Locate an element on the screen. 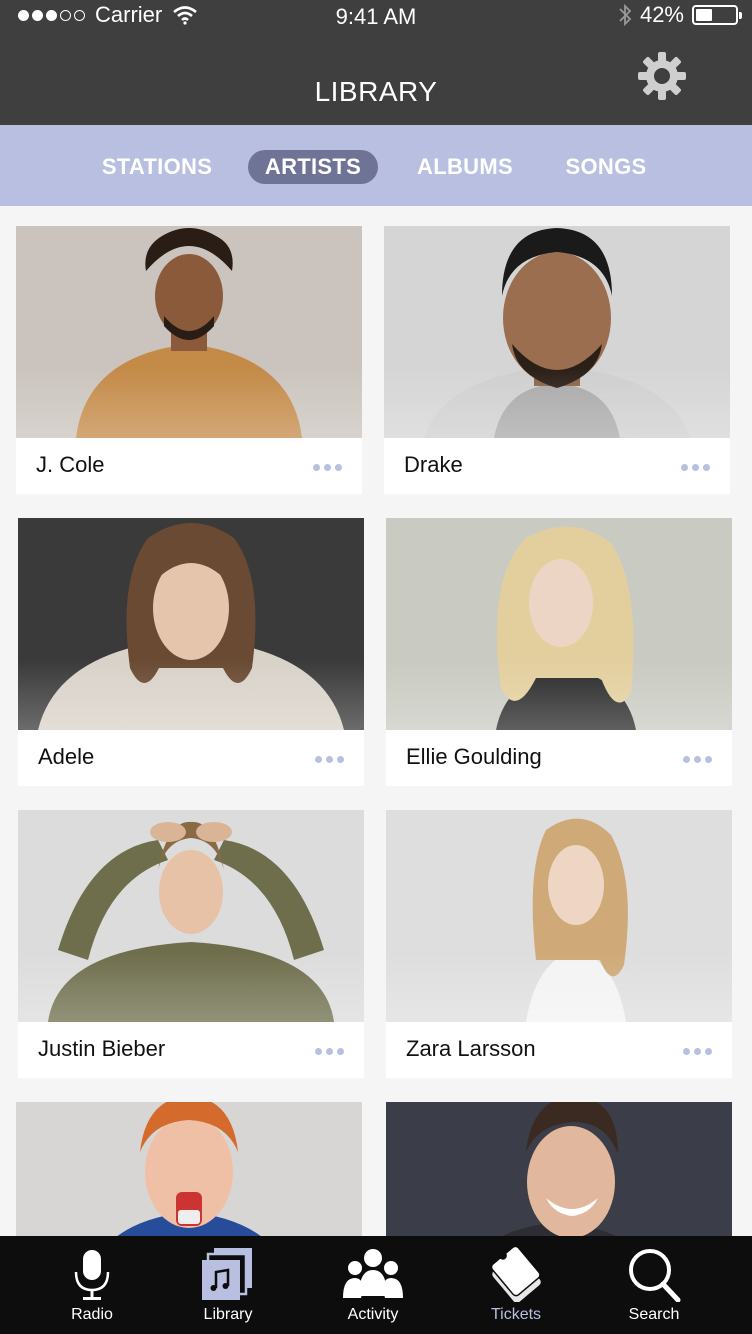 The height and width of the screenshot is (1334, 752). tabbar-tickets: Tickets is located at coordinates (516, 1285).